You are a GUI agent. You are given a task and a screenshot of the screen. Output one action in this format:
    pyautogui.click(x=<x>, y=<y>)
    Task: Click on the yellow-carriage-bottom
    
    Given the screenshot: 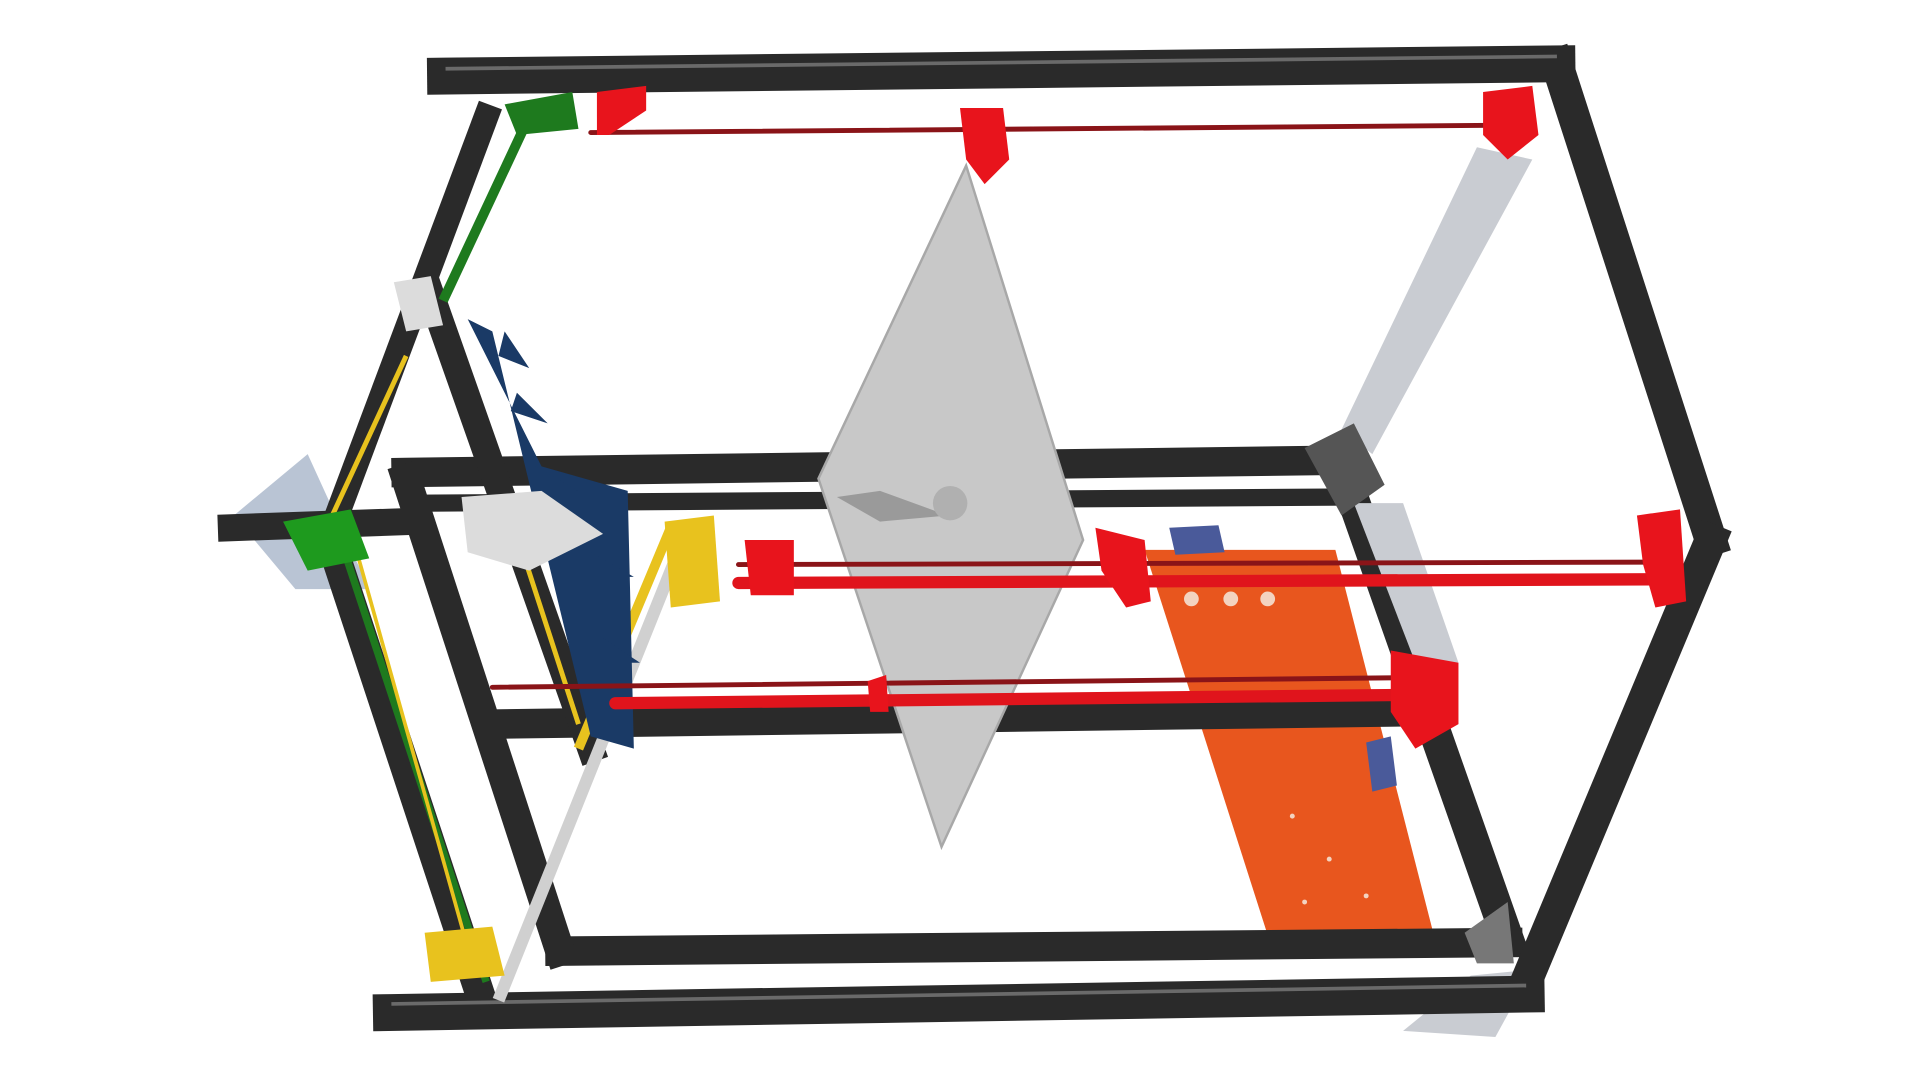 What is the action you would take?
    pyautogui.click(x=464, y=954)
    